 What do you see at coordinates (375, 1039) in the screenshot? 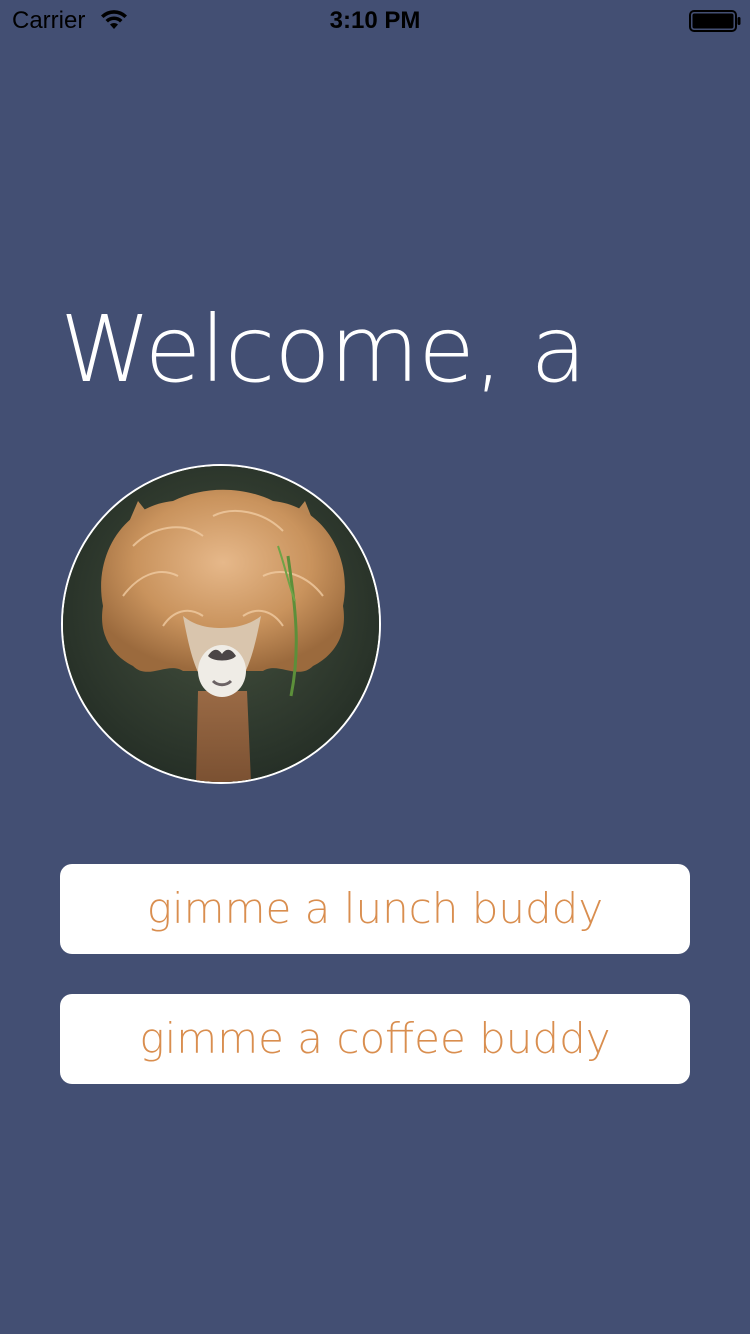
I see `coffee-buddy-button: gimme a coffee buddy` at bounding box center [375, 1039].